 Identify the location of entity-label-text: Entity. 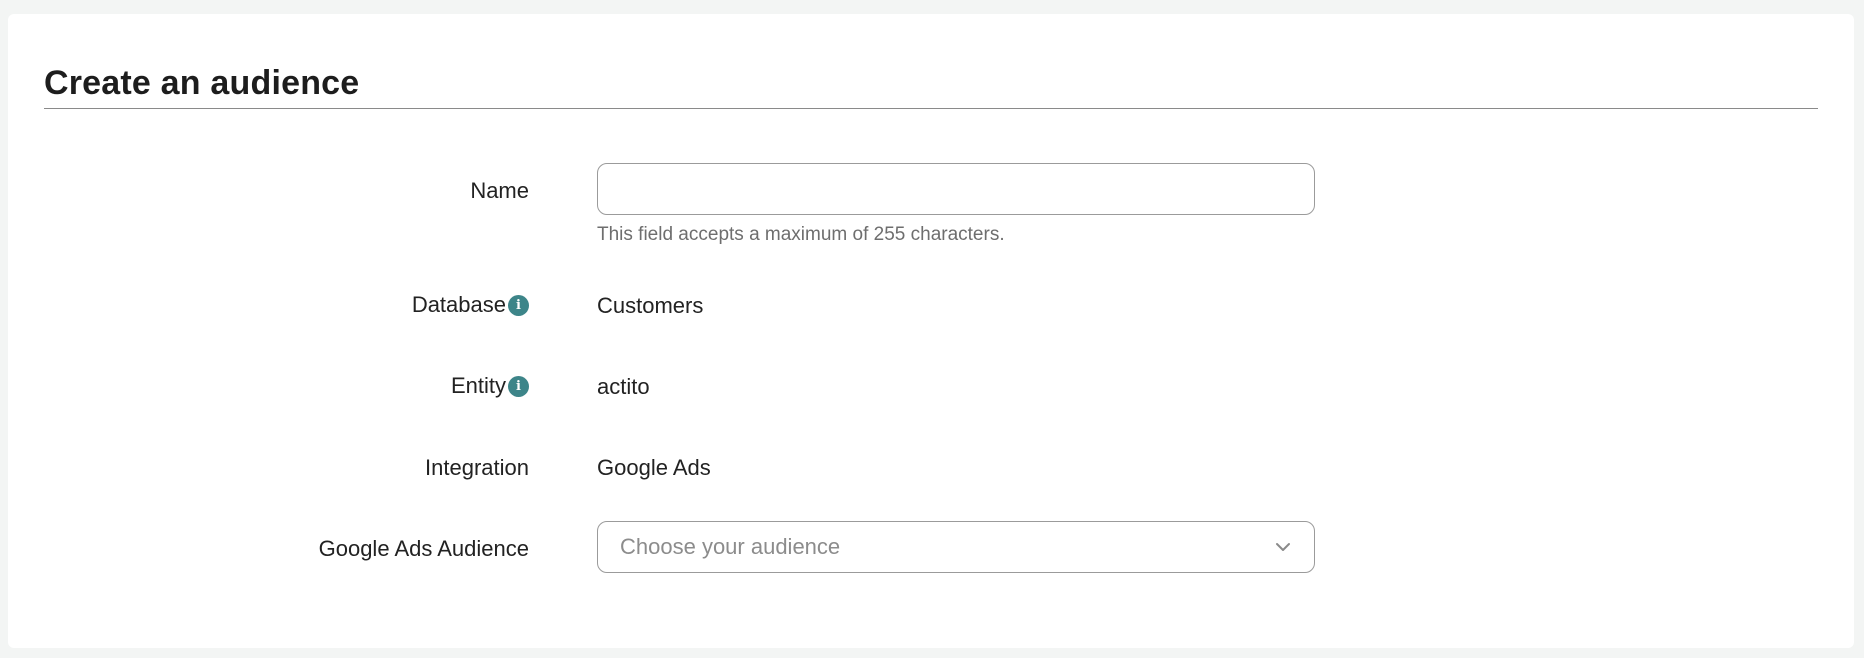
(478, 385).